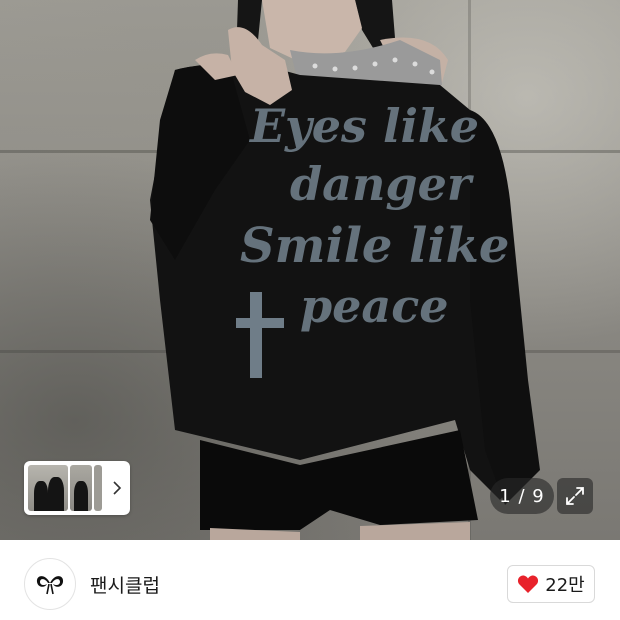  I want to click on store-name: 팬시클럽, so click(125, 584).